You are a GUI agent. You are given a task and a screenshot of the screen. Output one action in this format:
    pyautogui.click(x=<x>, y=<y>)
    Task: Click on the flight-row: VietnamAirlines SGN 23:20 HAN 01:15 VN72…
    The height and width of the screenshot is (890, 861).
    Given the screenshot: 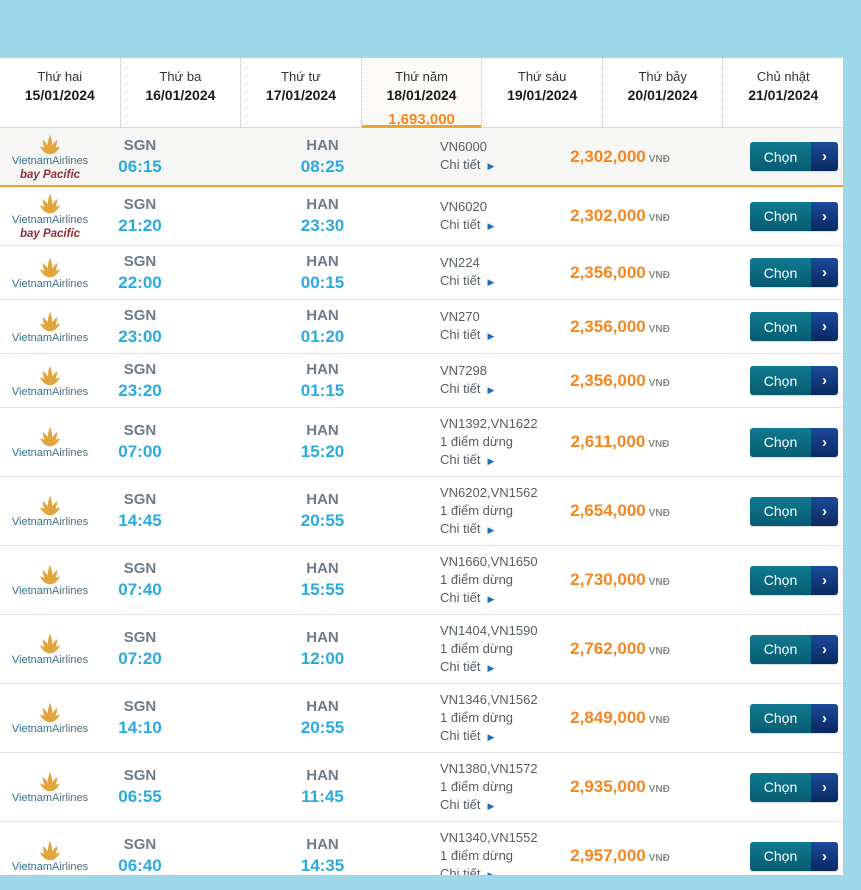 What is the action you would take?
    pyautogui.click(x=421, y=381)
    